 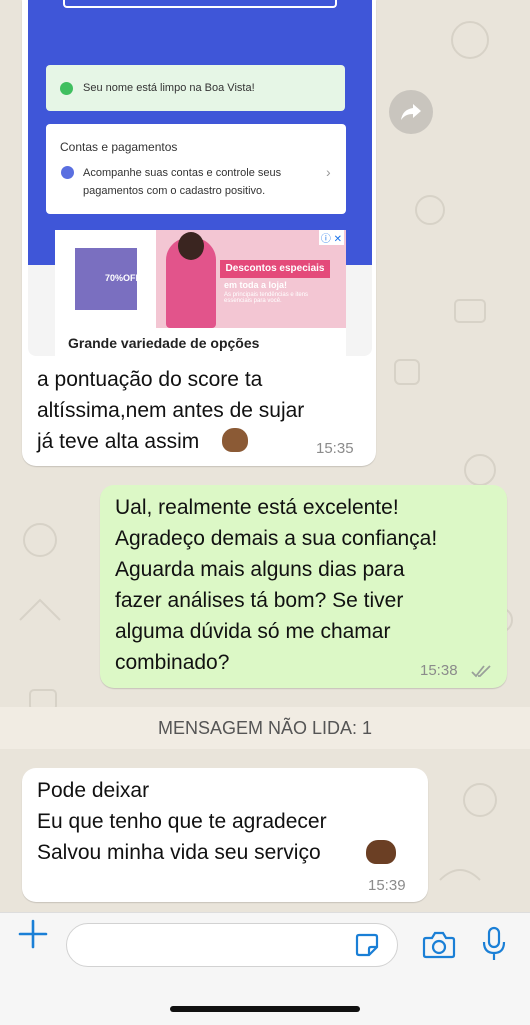 I want to click on sticker-icon, so click(x=367, y=945).